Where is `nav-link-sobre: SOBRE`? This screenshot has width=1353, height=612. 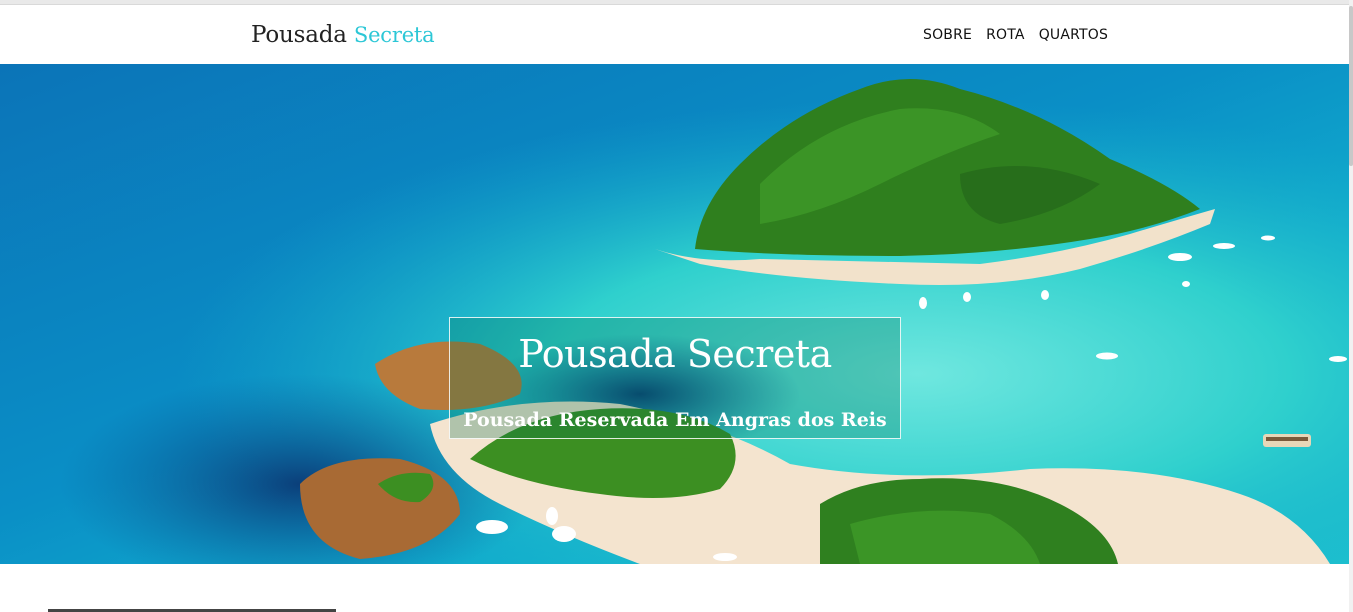 nav-link-sobre: SOBRE is located at coordinates (947, 35).